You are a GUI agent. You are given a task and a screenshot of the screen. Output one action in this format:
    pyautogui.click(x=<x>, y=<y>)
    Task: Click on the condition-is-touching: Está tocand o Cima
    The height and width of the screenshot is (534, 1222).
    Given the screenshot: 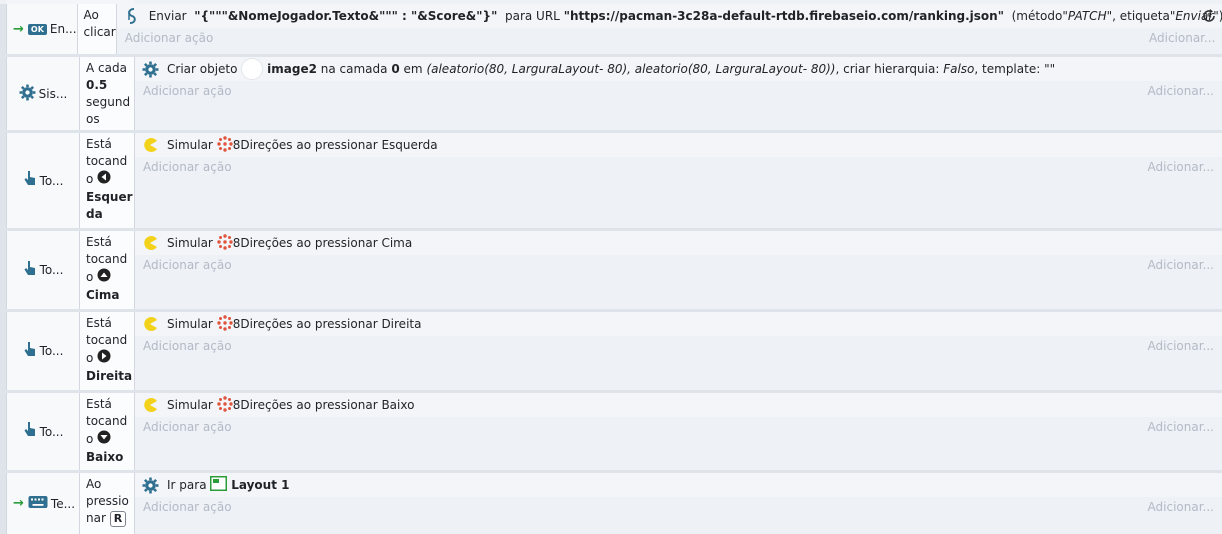 What is the action you would take?
    pyautogui.click(x=107, y=270)
    